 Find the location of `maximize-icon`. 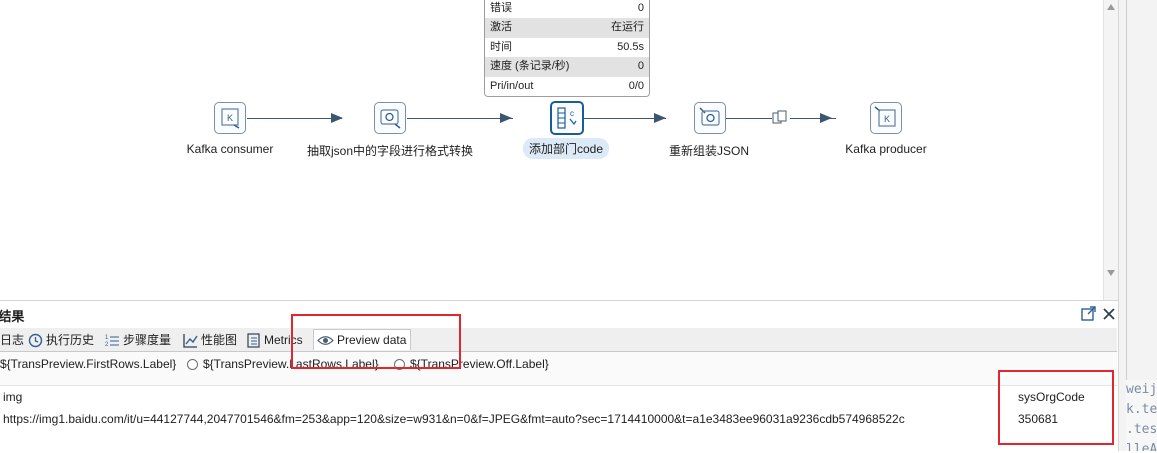

maximize-icon is located at coordinates (1089, 314).